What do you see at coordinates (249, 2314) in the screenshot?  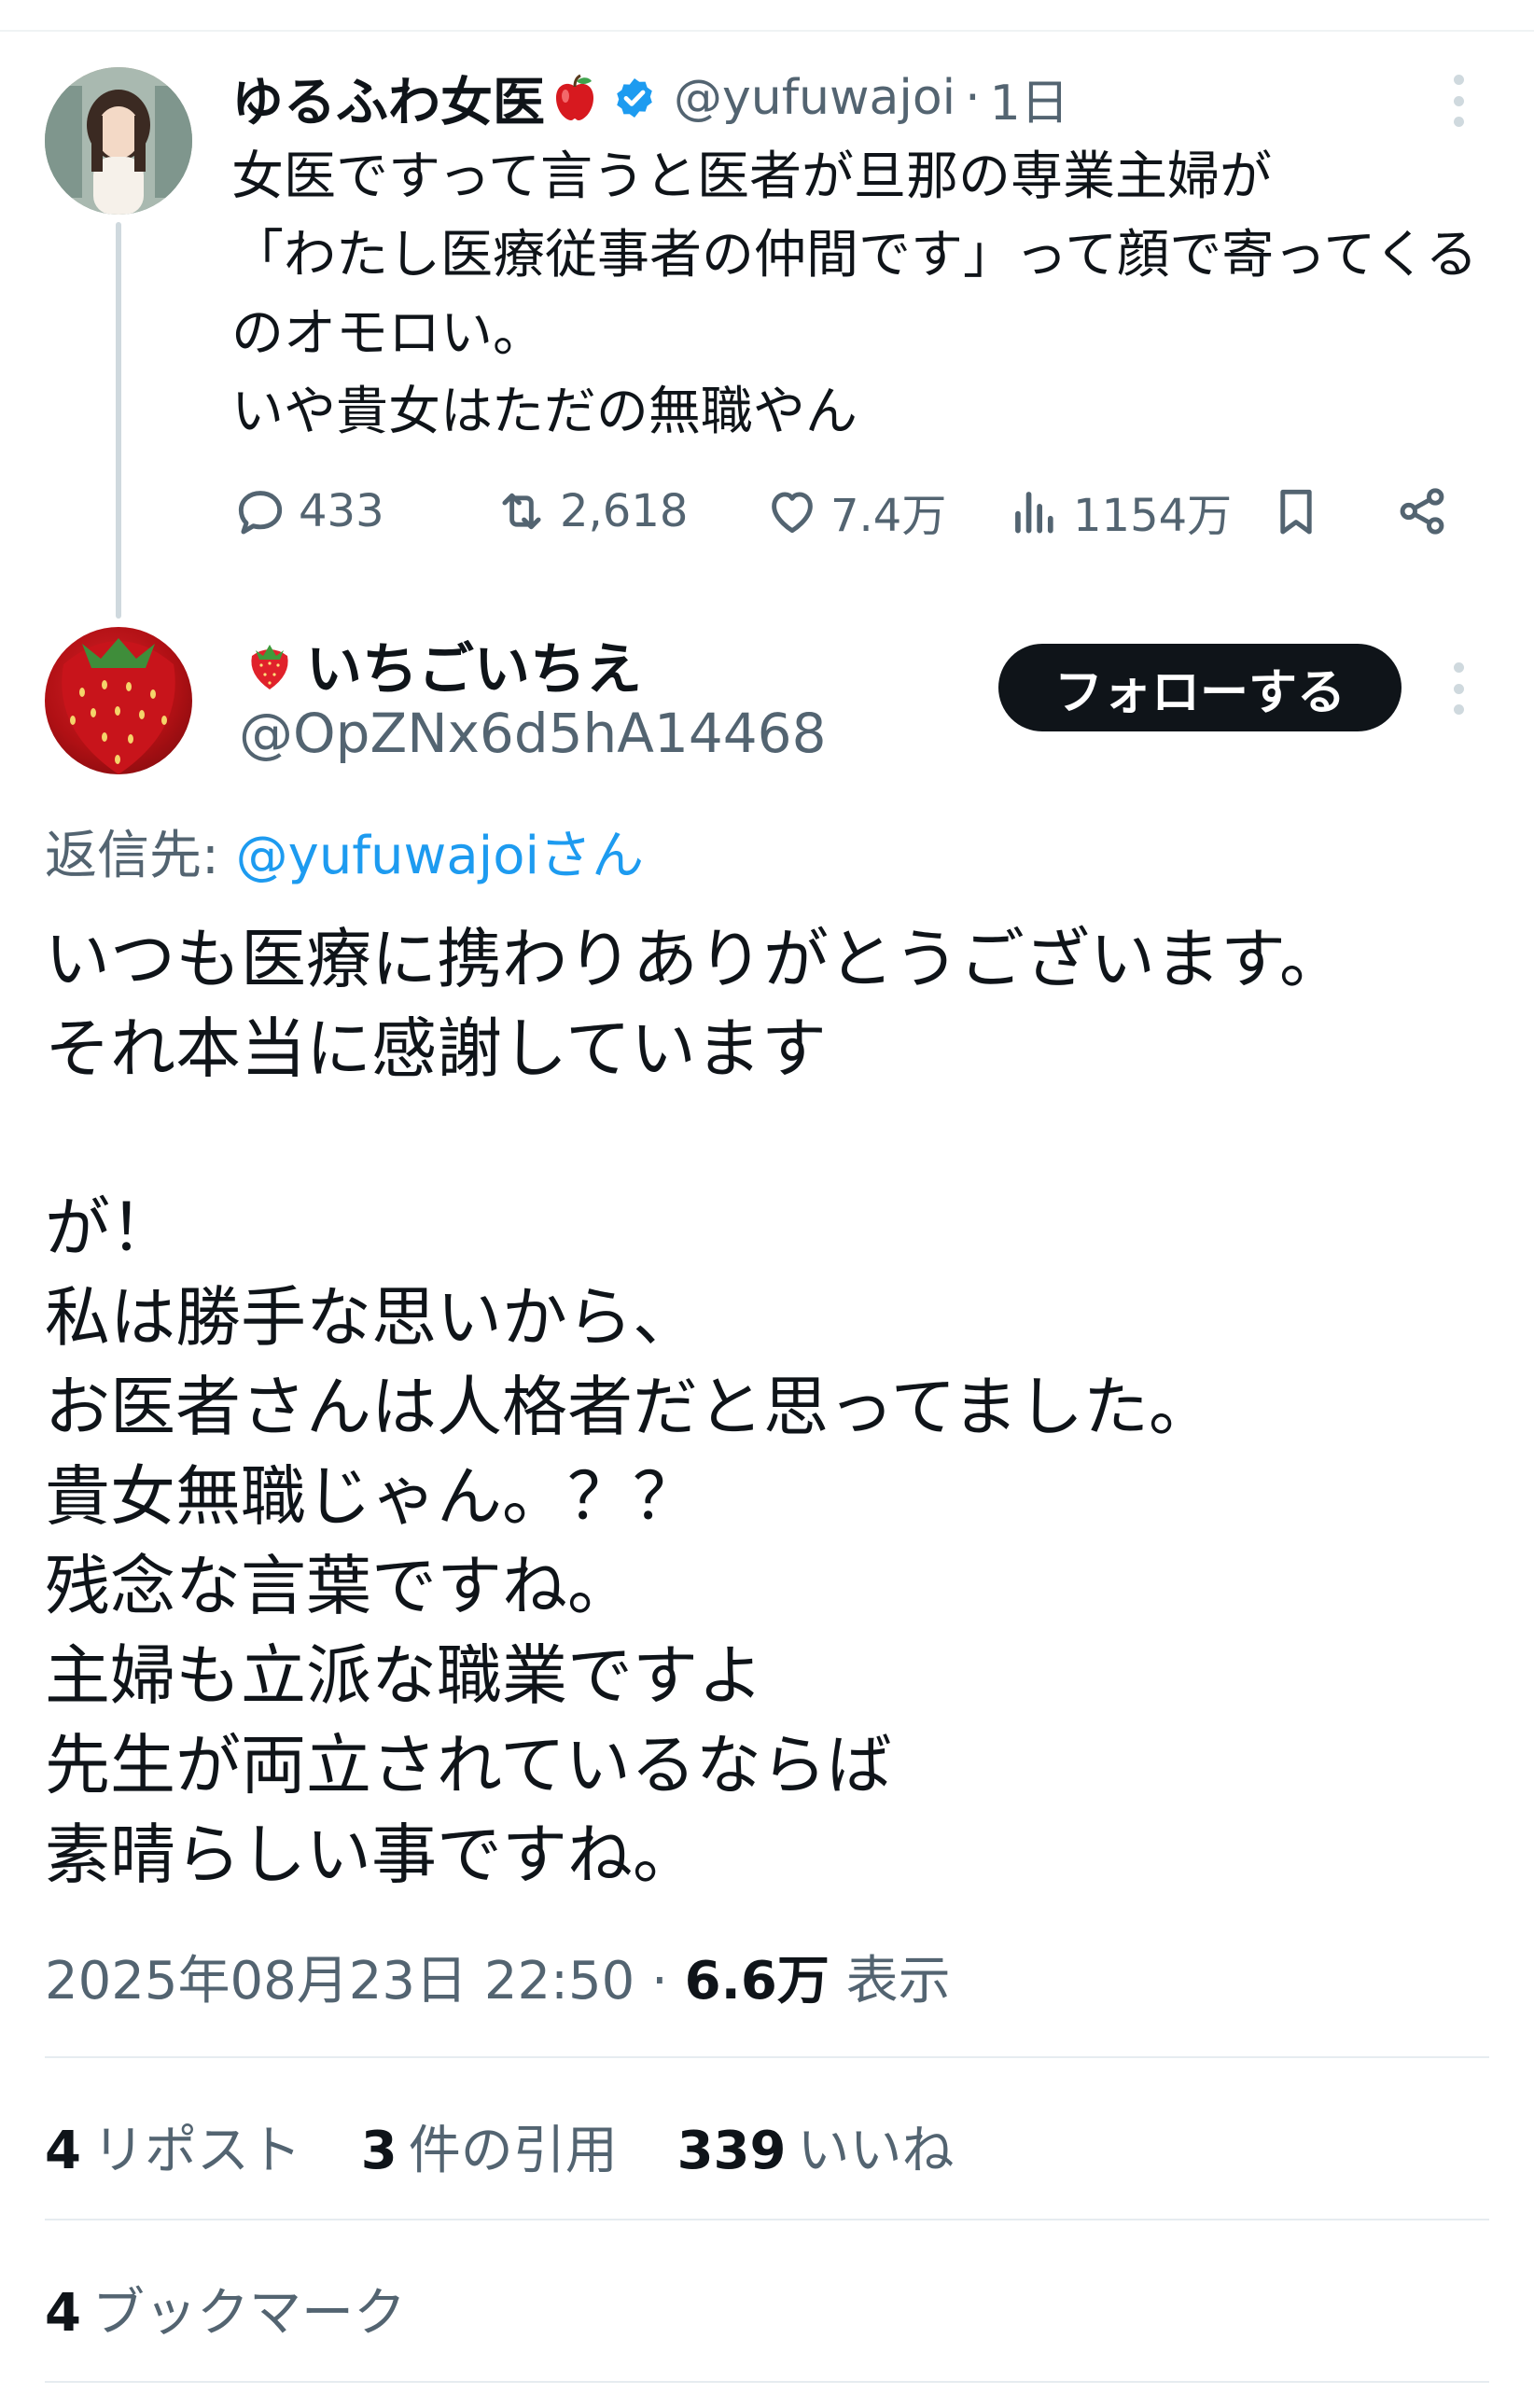 I see `bookmarks-label: ブックマーク` at bounding box center [249, 2314].